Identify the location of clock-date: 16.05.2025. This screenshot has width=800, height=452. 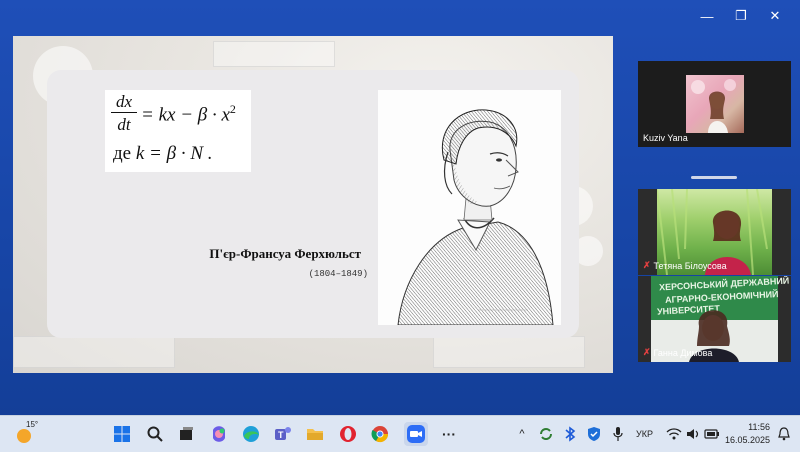
(747, 440).